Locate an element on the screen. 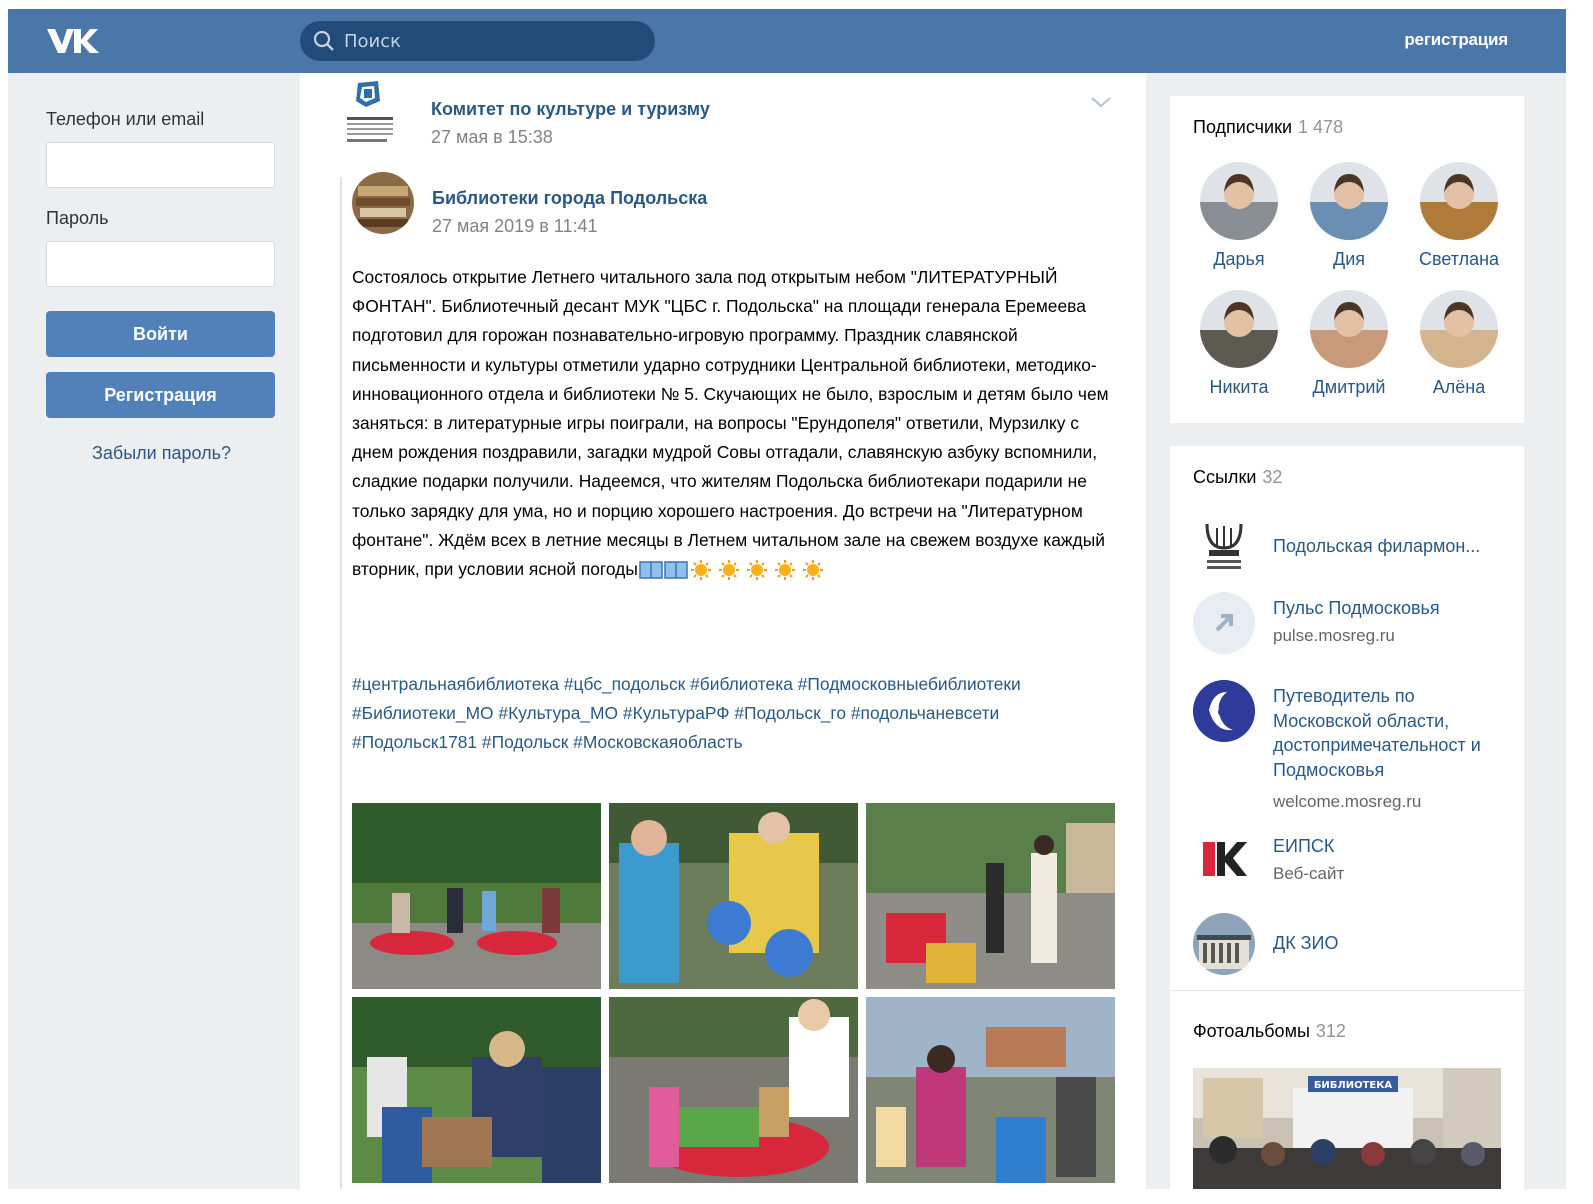 Image resolution: width=1593 pixels, height=1204 pixels. search-input is located at coordinates (484, 41).